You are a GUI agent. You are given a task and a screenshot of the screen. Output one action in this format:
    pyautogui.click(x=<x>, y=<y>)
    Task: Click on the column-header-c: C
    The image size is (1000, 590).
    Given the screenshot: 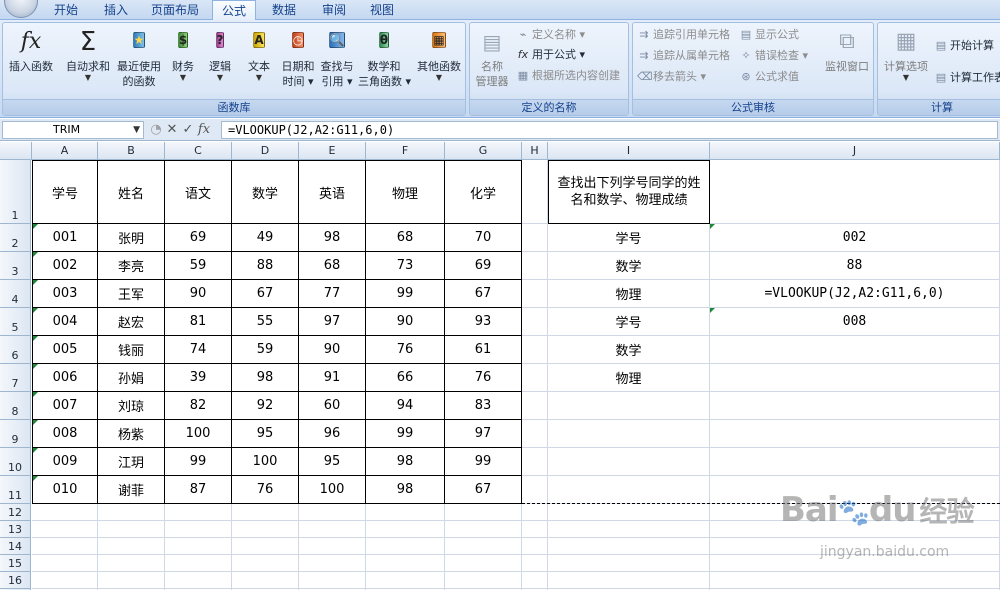 What is the action you would take?
    pyautogui.click(x=198, y=151)
    